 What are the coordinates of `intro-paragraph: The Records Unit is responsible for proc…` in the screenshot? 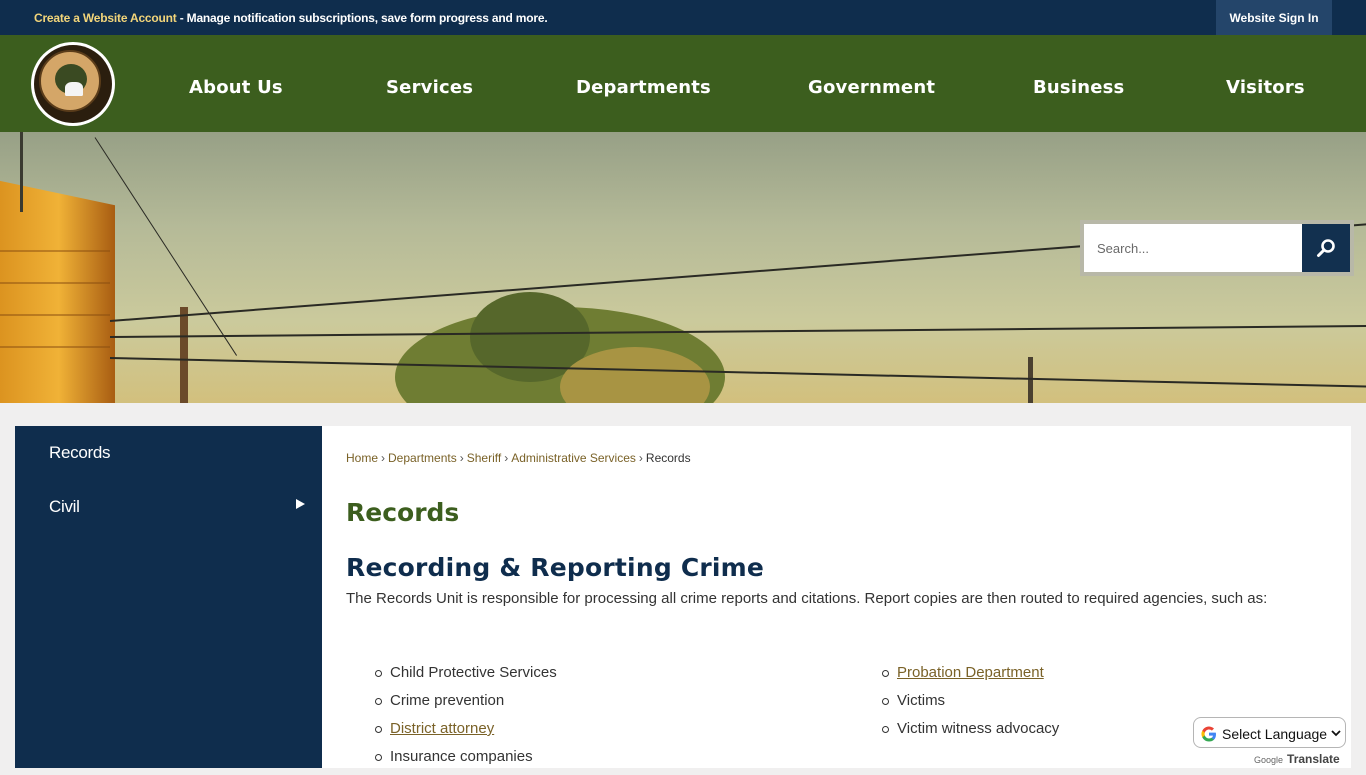 It's located at (807, 598).